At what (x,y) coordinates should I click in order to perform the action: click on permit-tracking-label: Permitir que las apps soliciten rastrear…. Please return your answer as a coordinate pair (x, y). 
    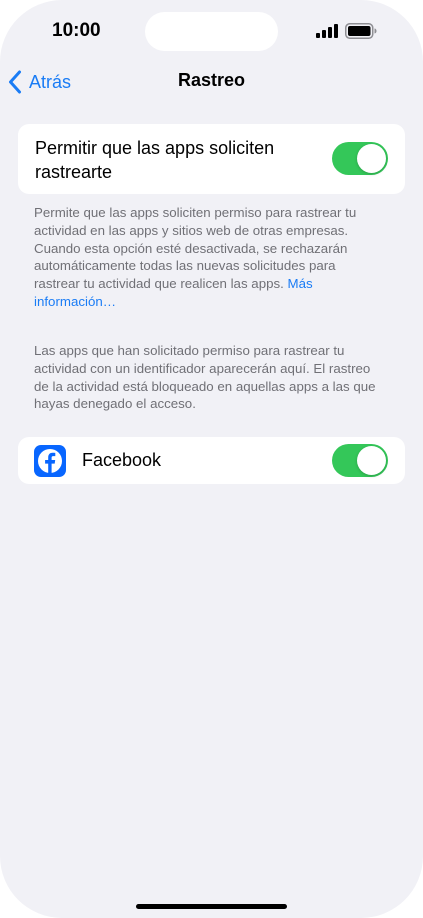
    Looking at the image, I should click on (155, 160).